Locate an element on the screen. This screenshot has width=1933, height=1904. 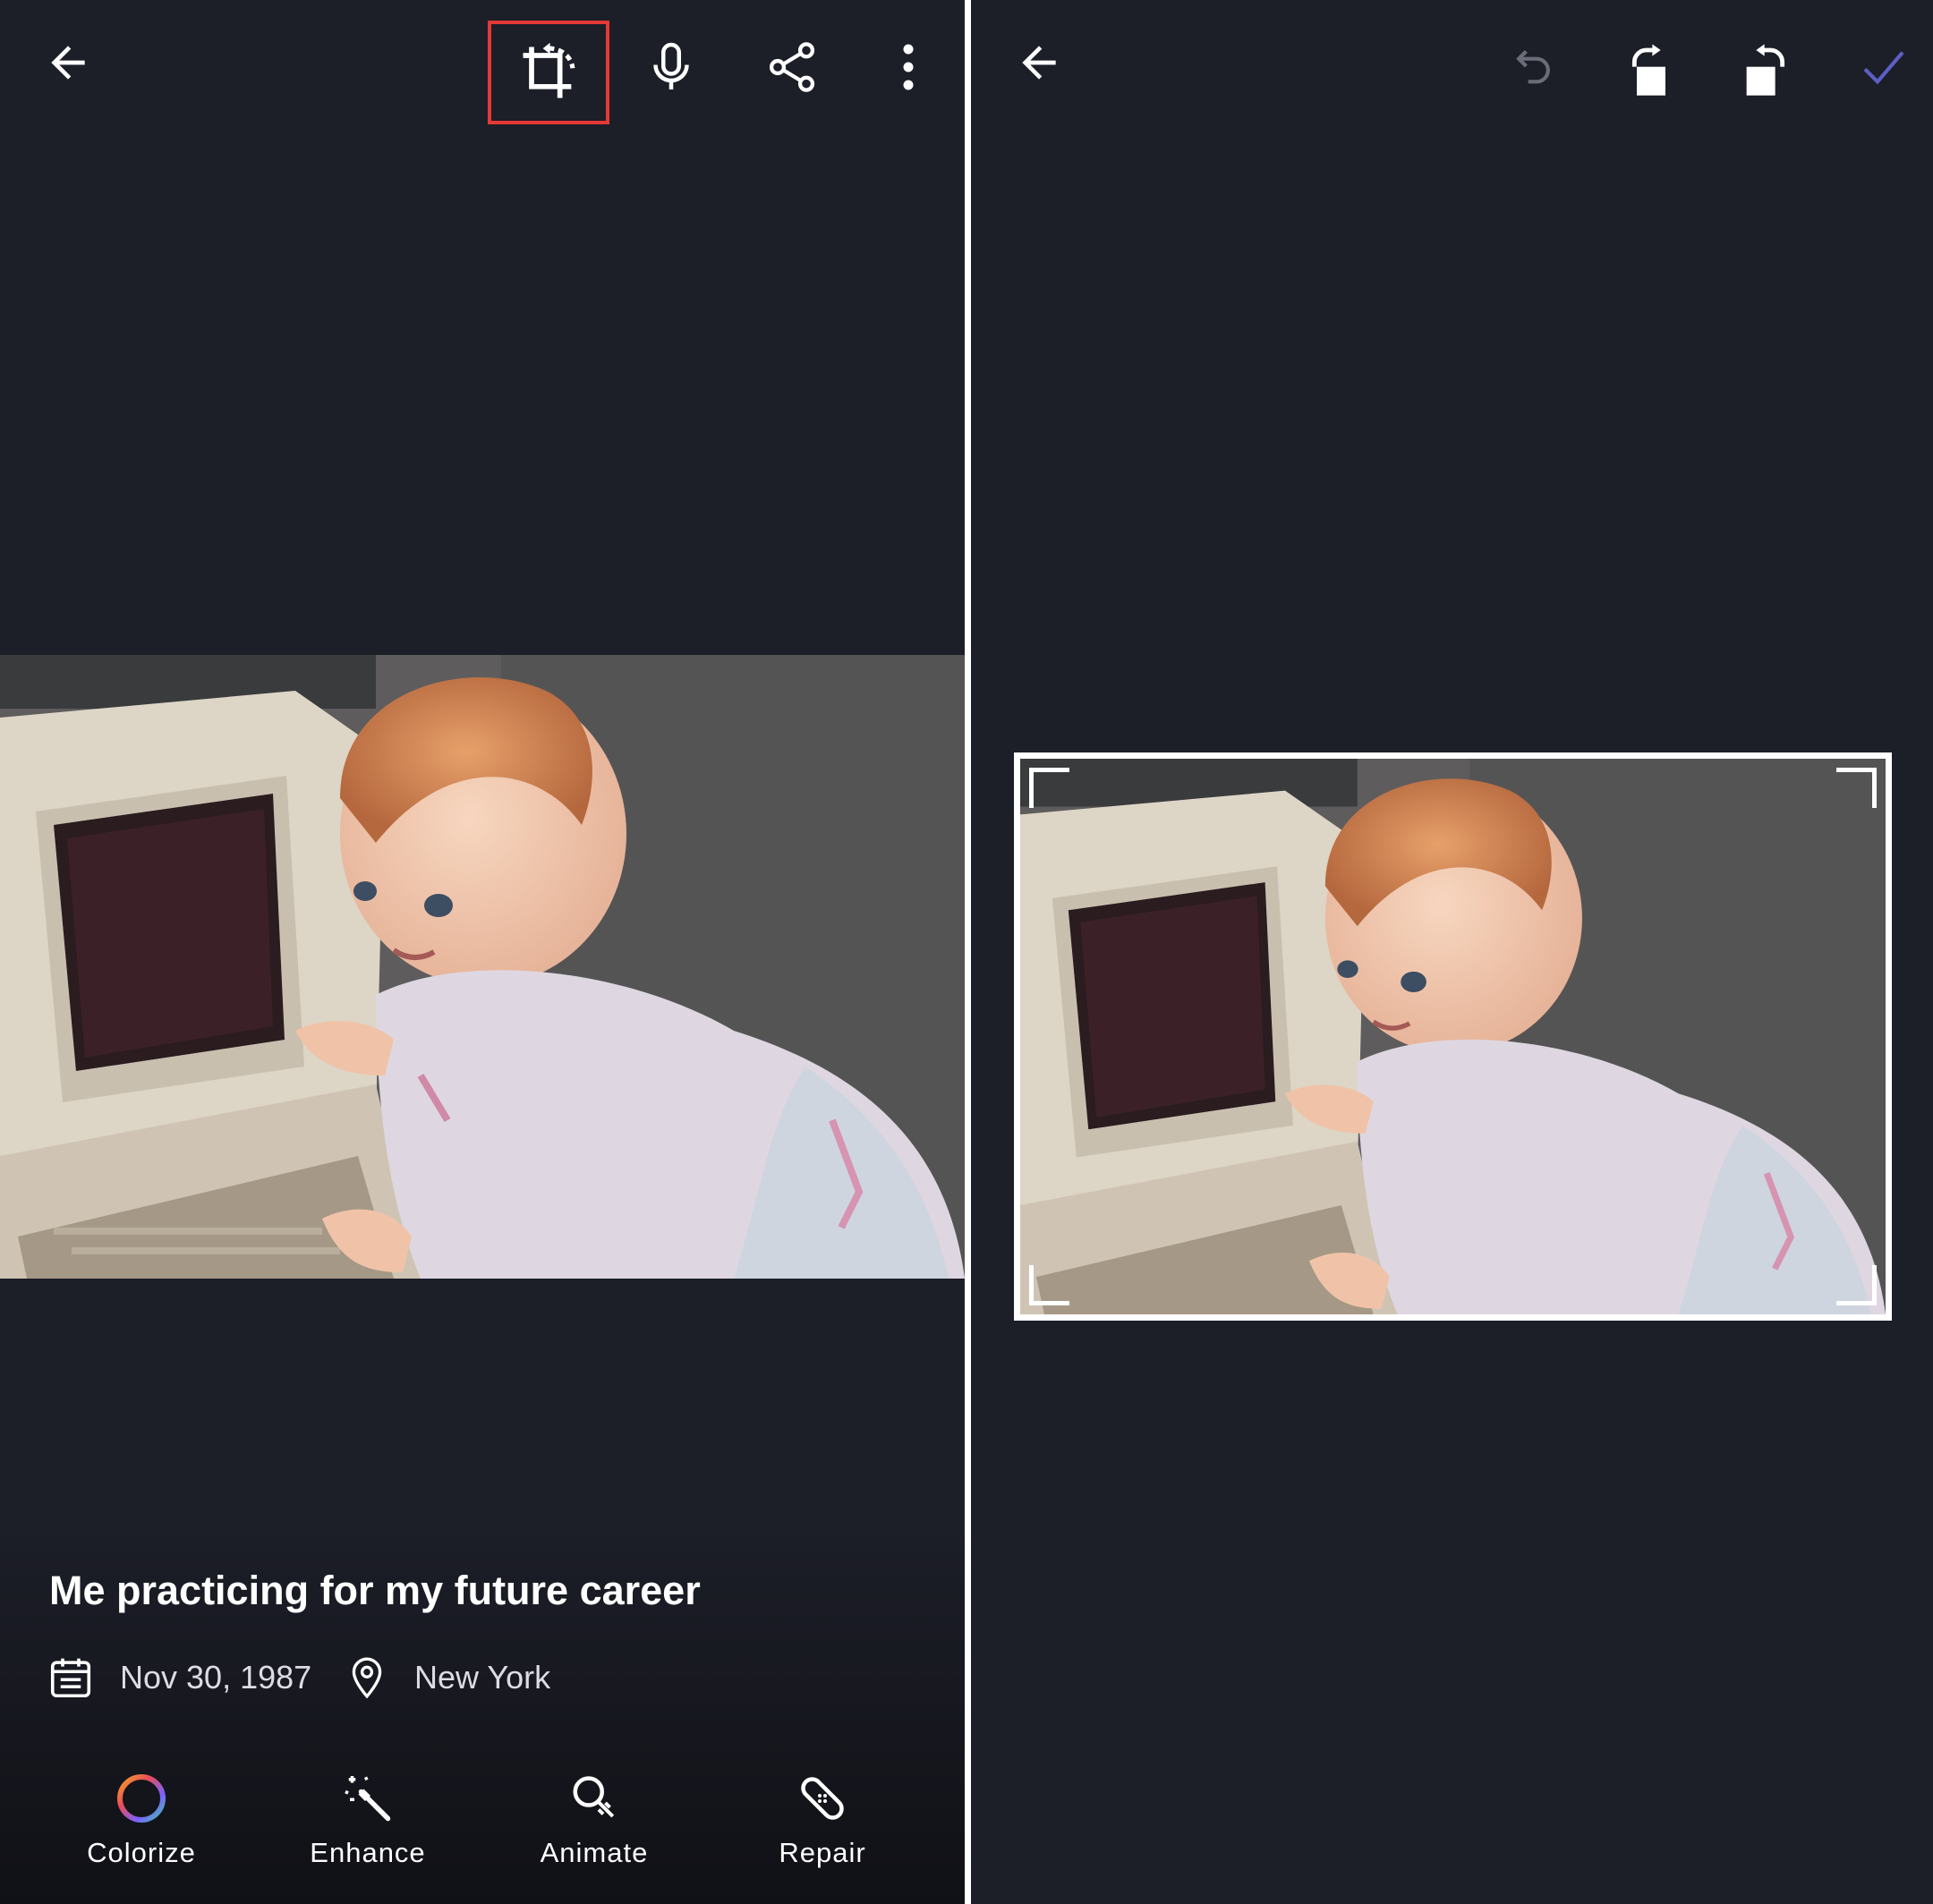
repair-action: Repair is located at coordinates (822, 1825).